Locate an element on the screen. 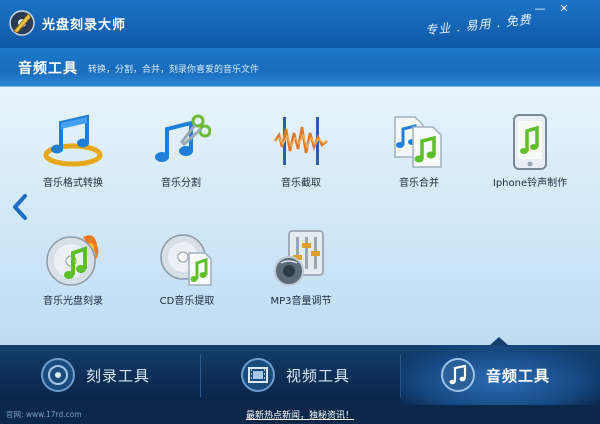 Image resolution: width=600 pixels, height=424 pixels. tool-music-convert: 音乐格式转换 is located at coordinates (73, 156).